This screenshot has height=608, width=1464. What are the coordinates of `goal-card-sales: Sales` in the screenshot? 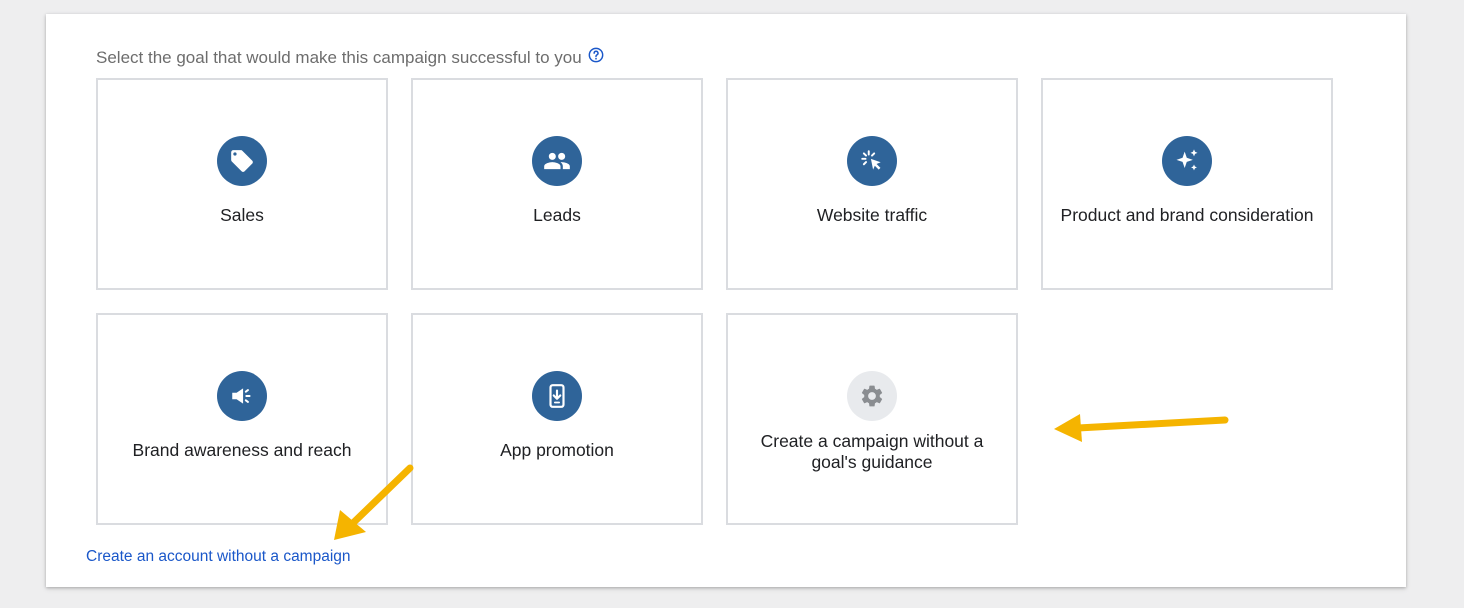 It's located at (242, 184).